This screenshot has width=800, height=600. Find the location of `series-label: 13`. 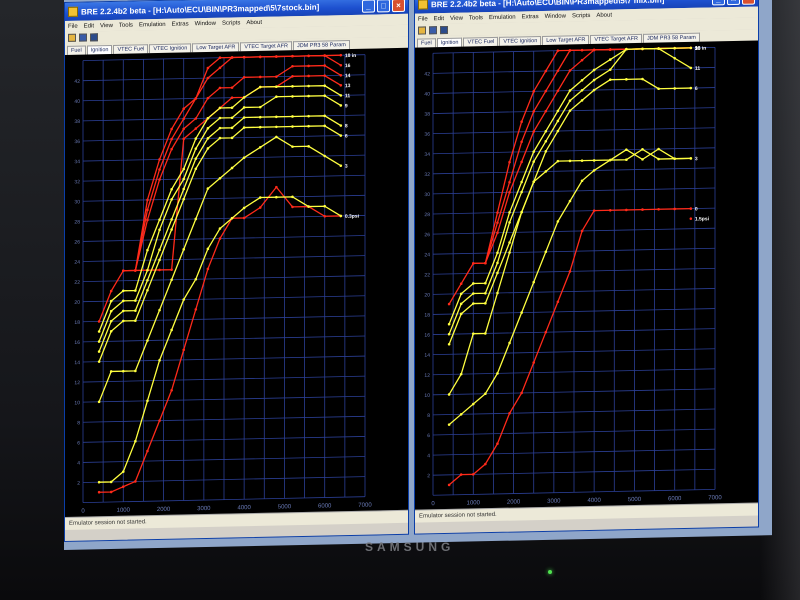

series-label: 13 is located at coordinates (348, 86).